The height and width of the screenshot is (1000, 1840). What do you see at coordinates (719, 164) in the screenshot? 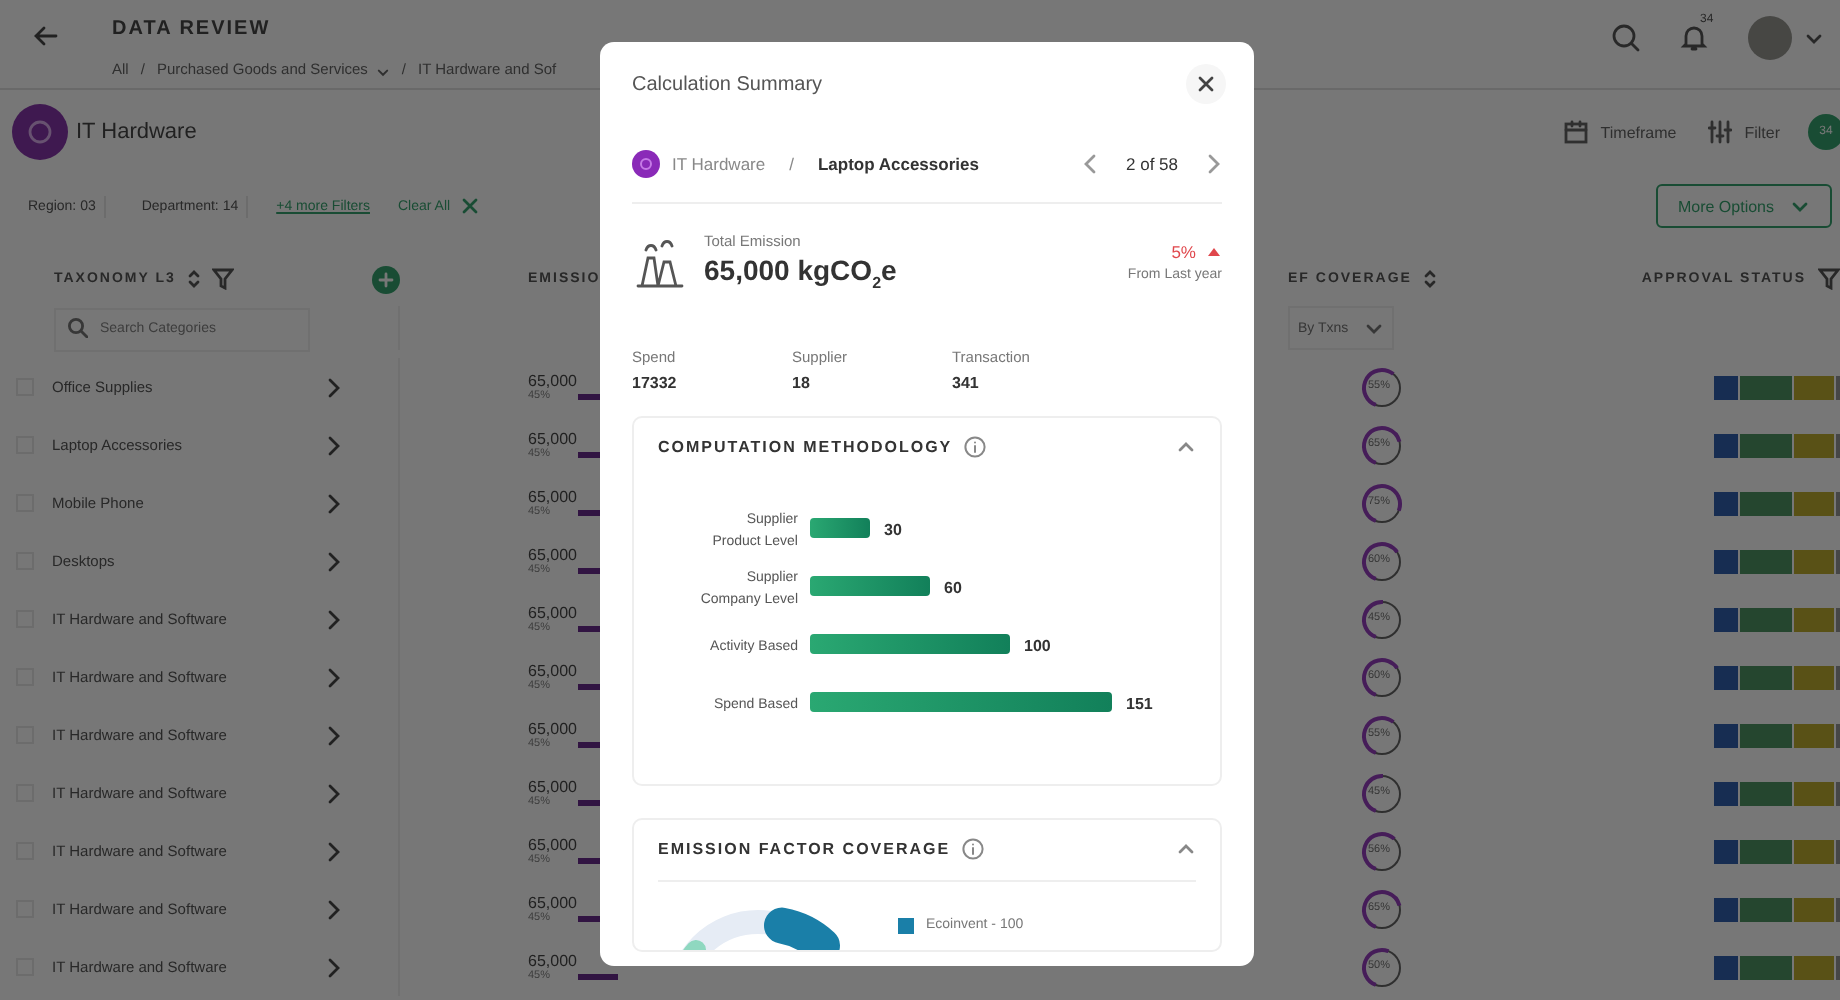
I see `breadcrumb-link: IT Hardware` at bounding box center [719, 164].